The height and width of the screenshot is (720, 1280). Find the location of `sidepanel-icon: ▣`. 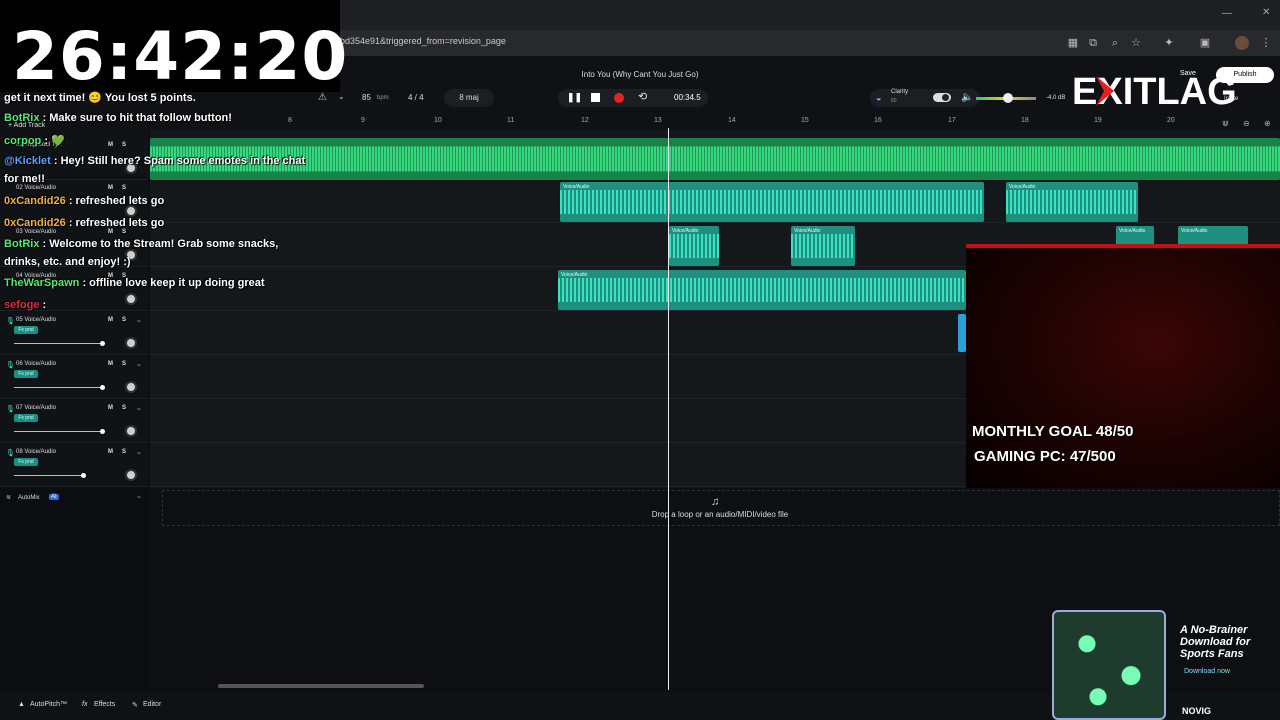

sidepanel-icon: ▣ is located at coordinates (1205, 43).